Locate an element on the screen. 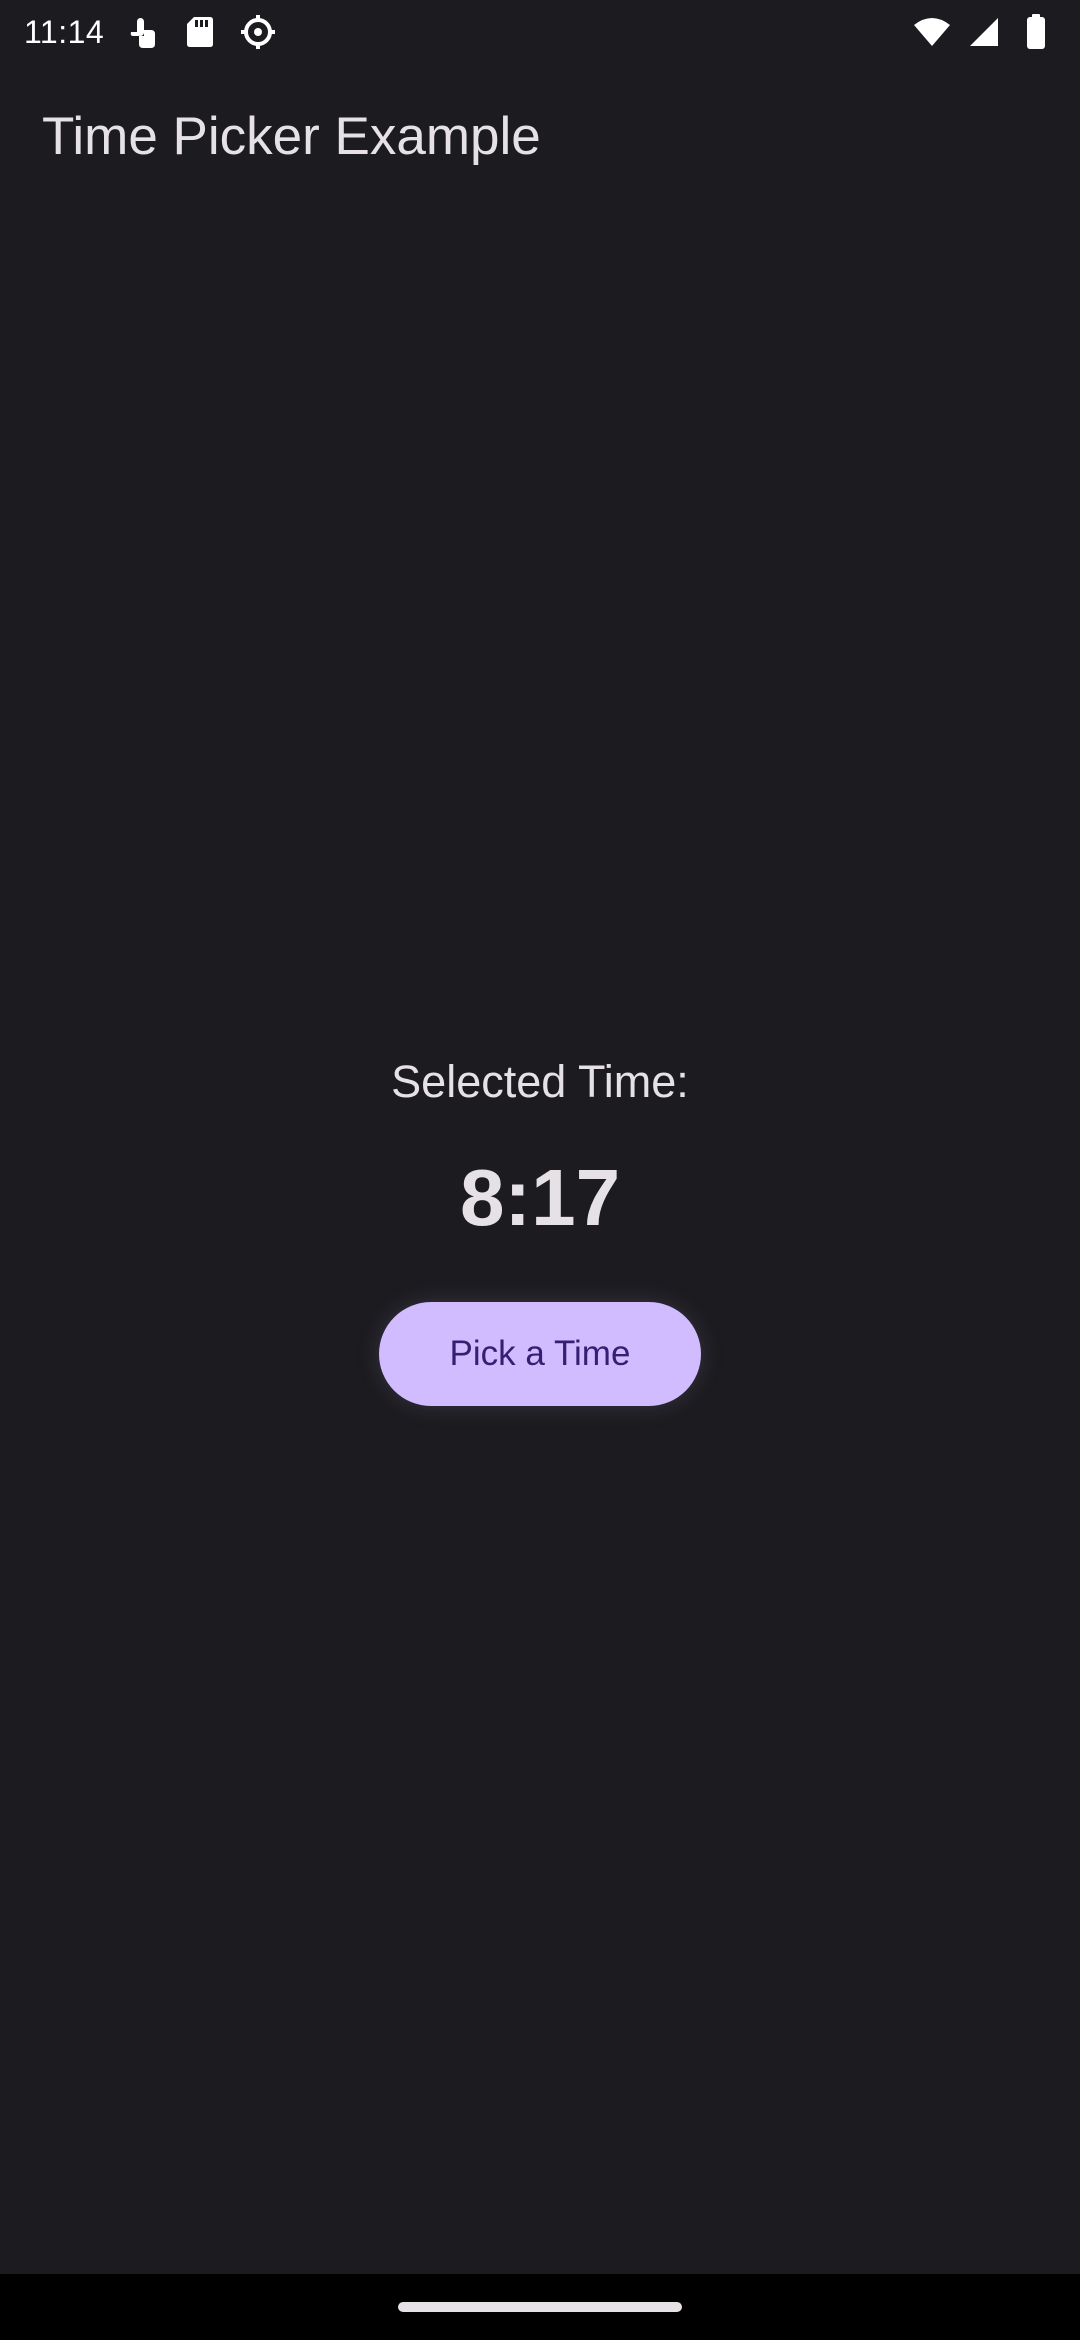 The width and height of the screenshot is (1080, 2340). touch-gesture-icon is located at coordinates (142, 32).